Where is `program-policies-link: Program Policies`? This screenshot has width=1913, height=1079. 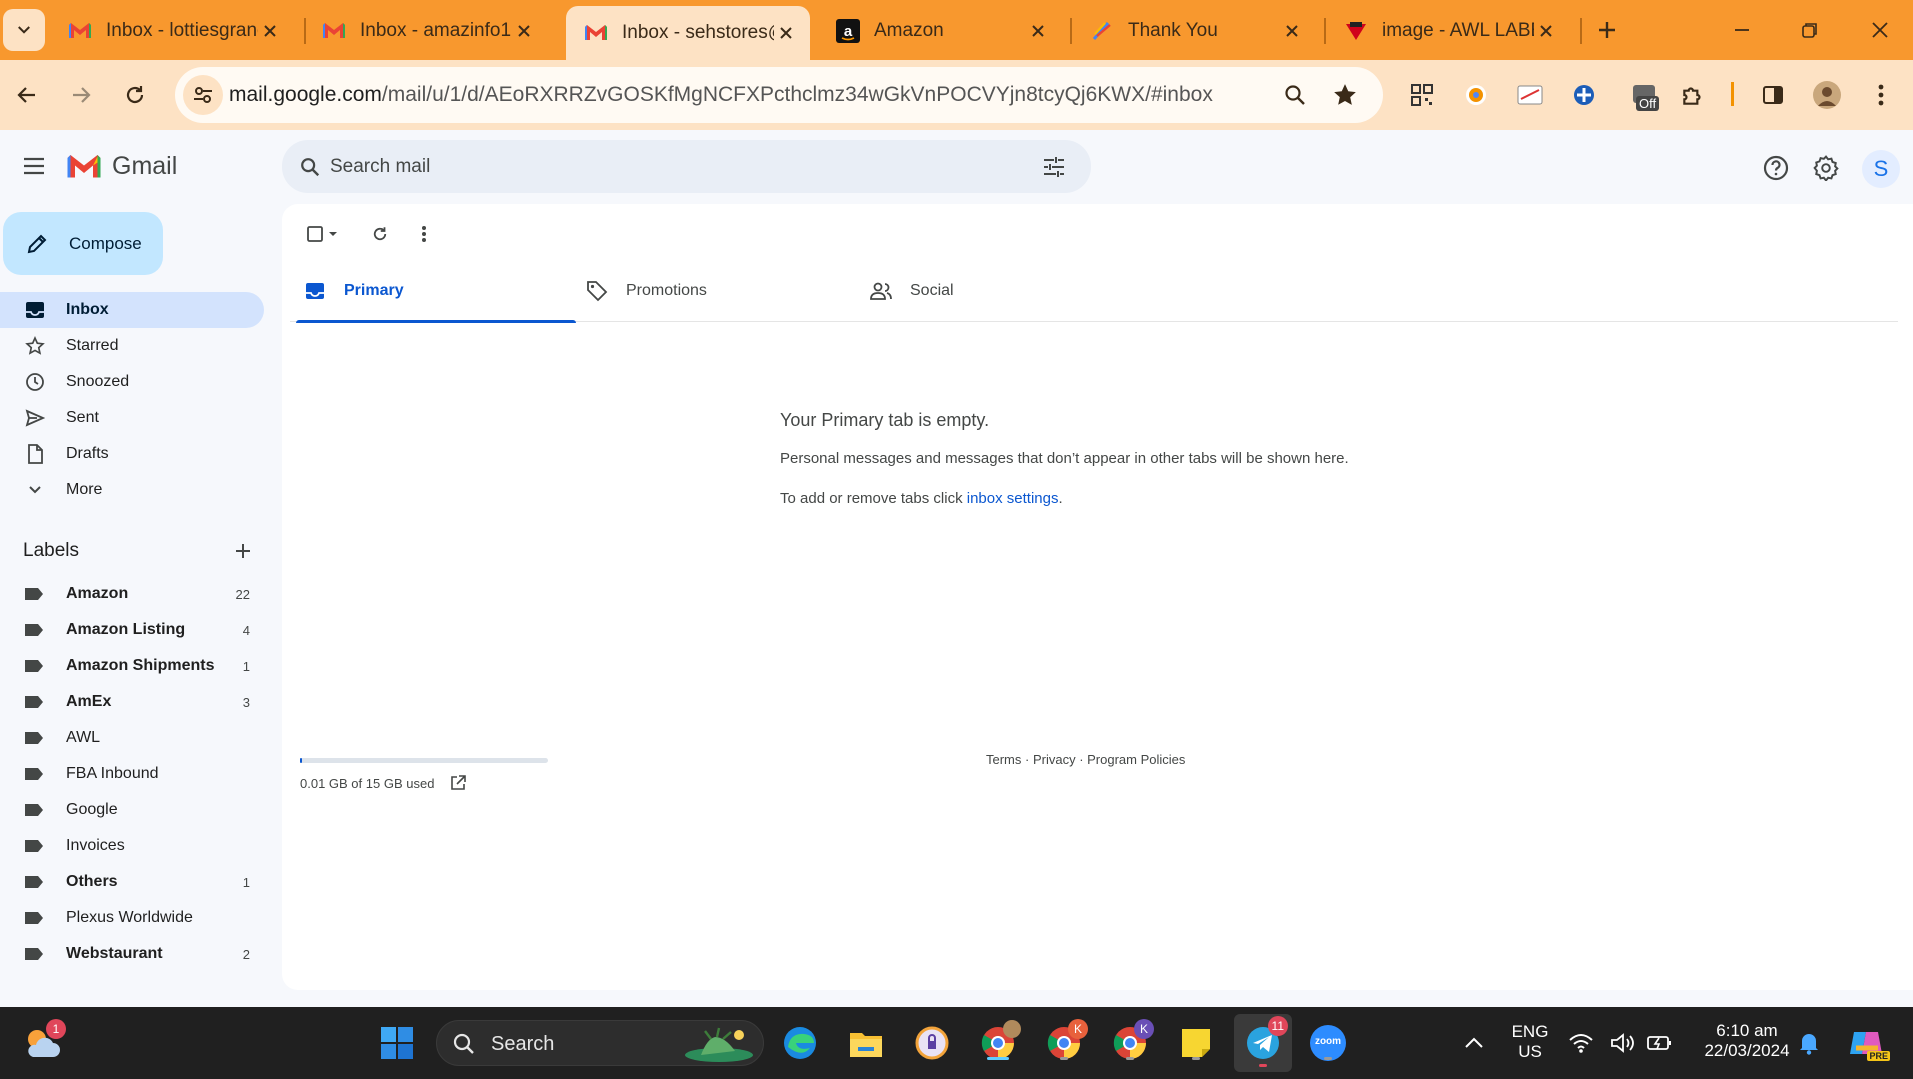
program-policies-link: Program Policies is located at coordinates (1136, 759).